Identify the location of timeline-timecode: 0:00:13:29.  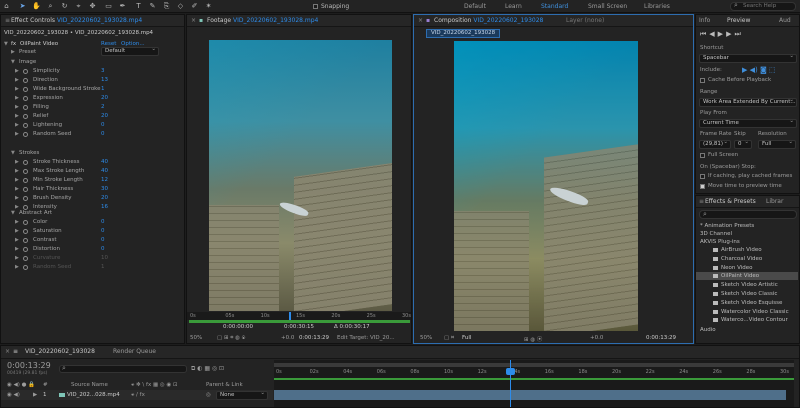
(29, 365).